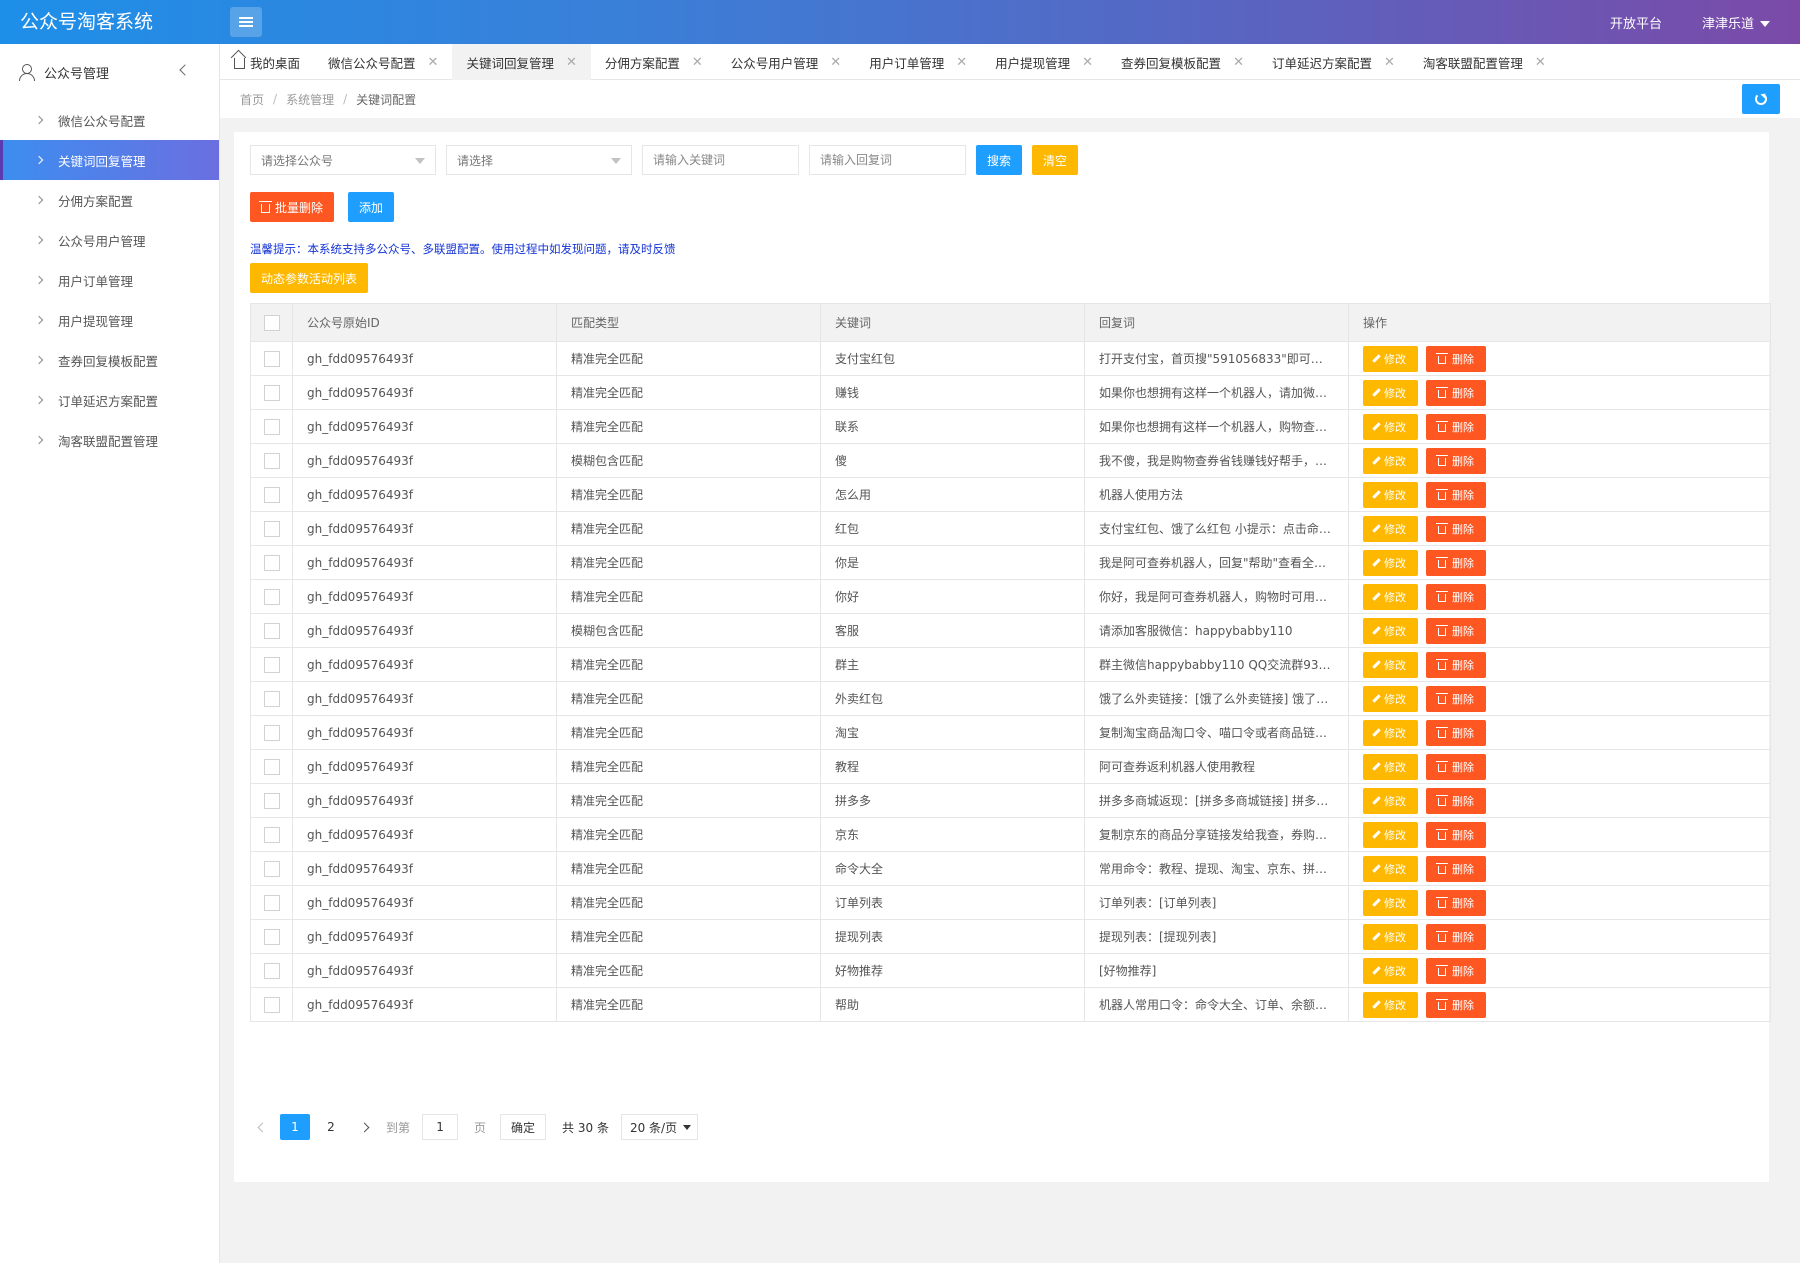  Describe the element at coordinates (109, 360) in the screenshot. I see `sidebar-item: 查券回复模板配置` at that location.